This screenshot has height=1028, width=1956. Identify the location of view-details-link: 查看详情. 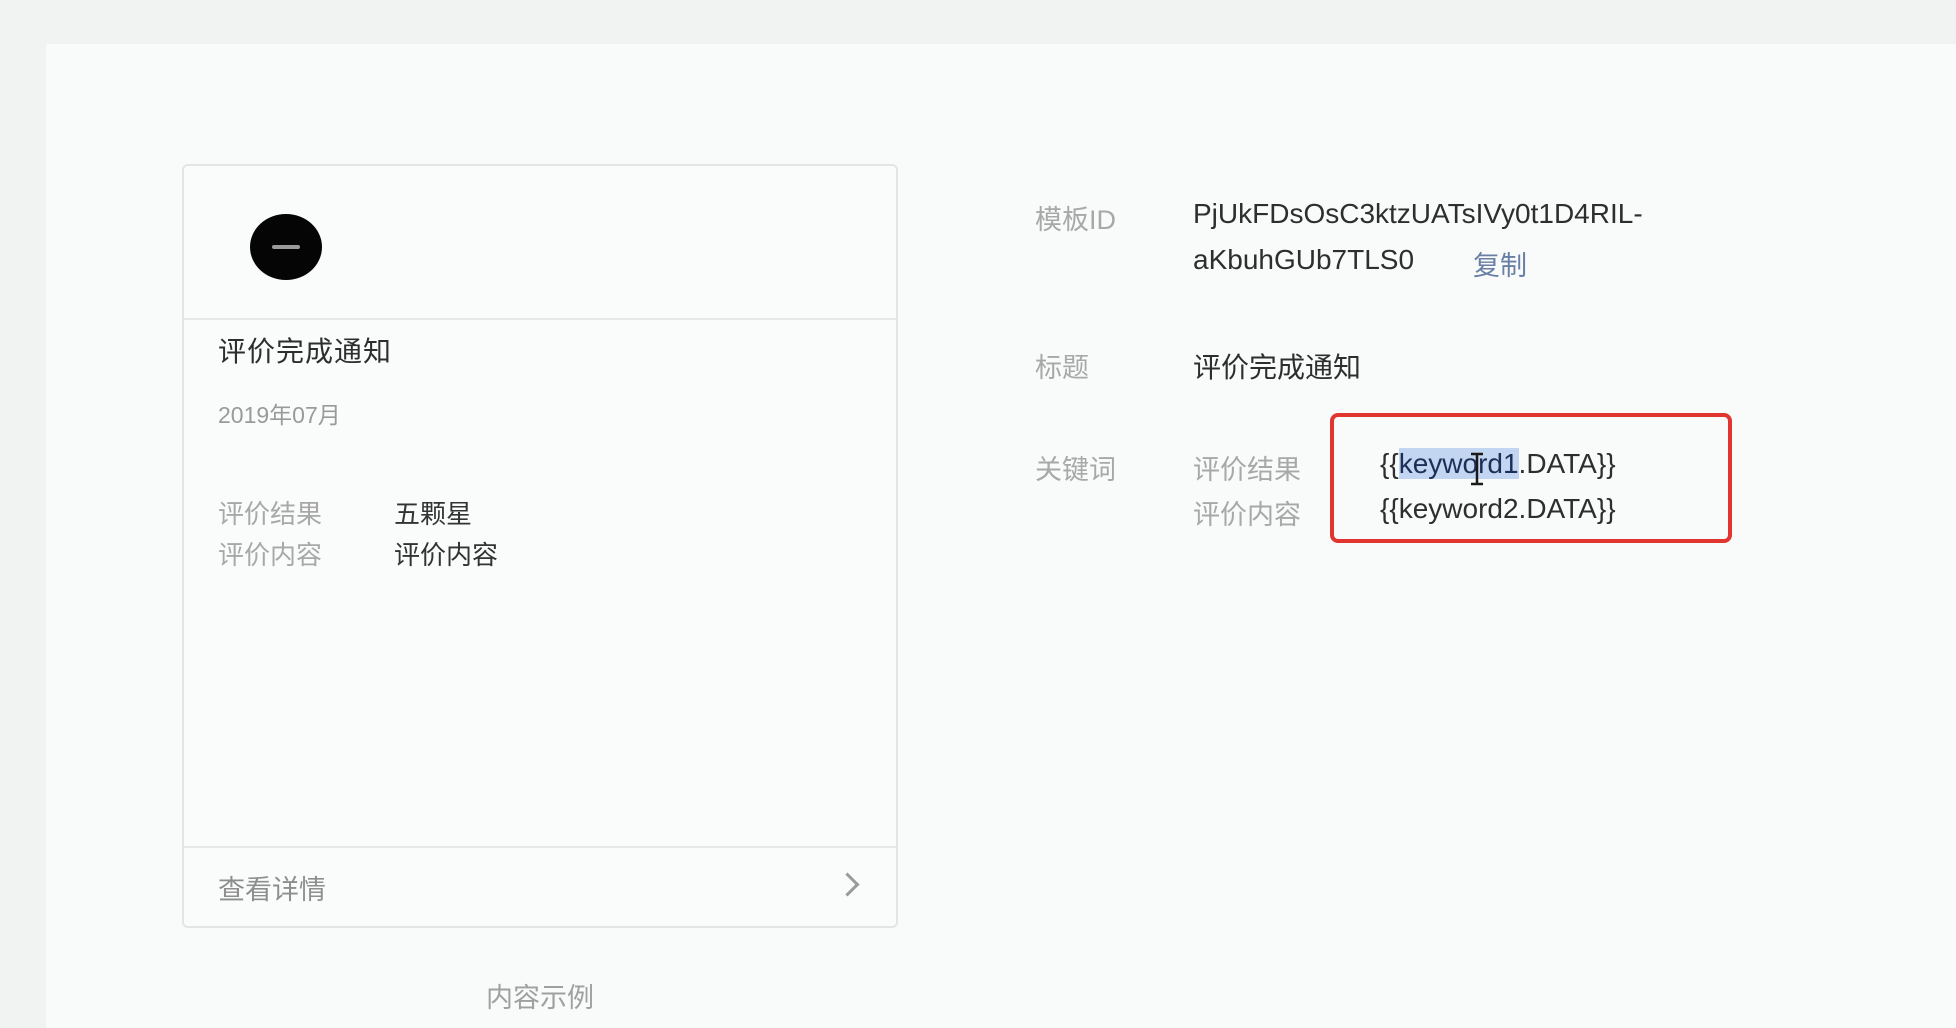
(540, 886).